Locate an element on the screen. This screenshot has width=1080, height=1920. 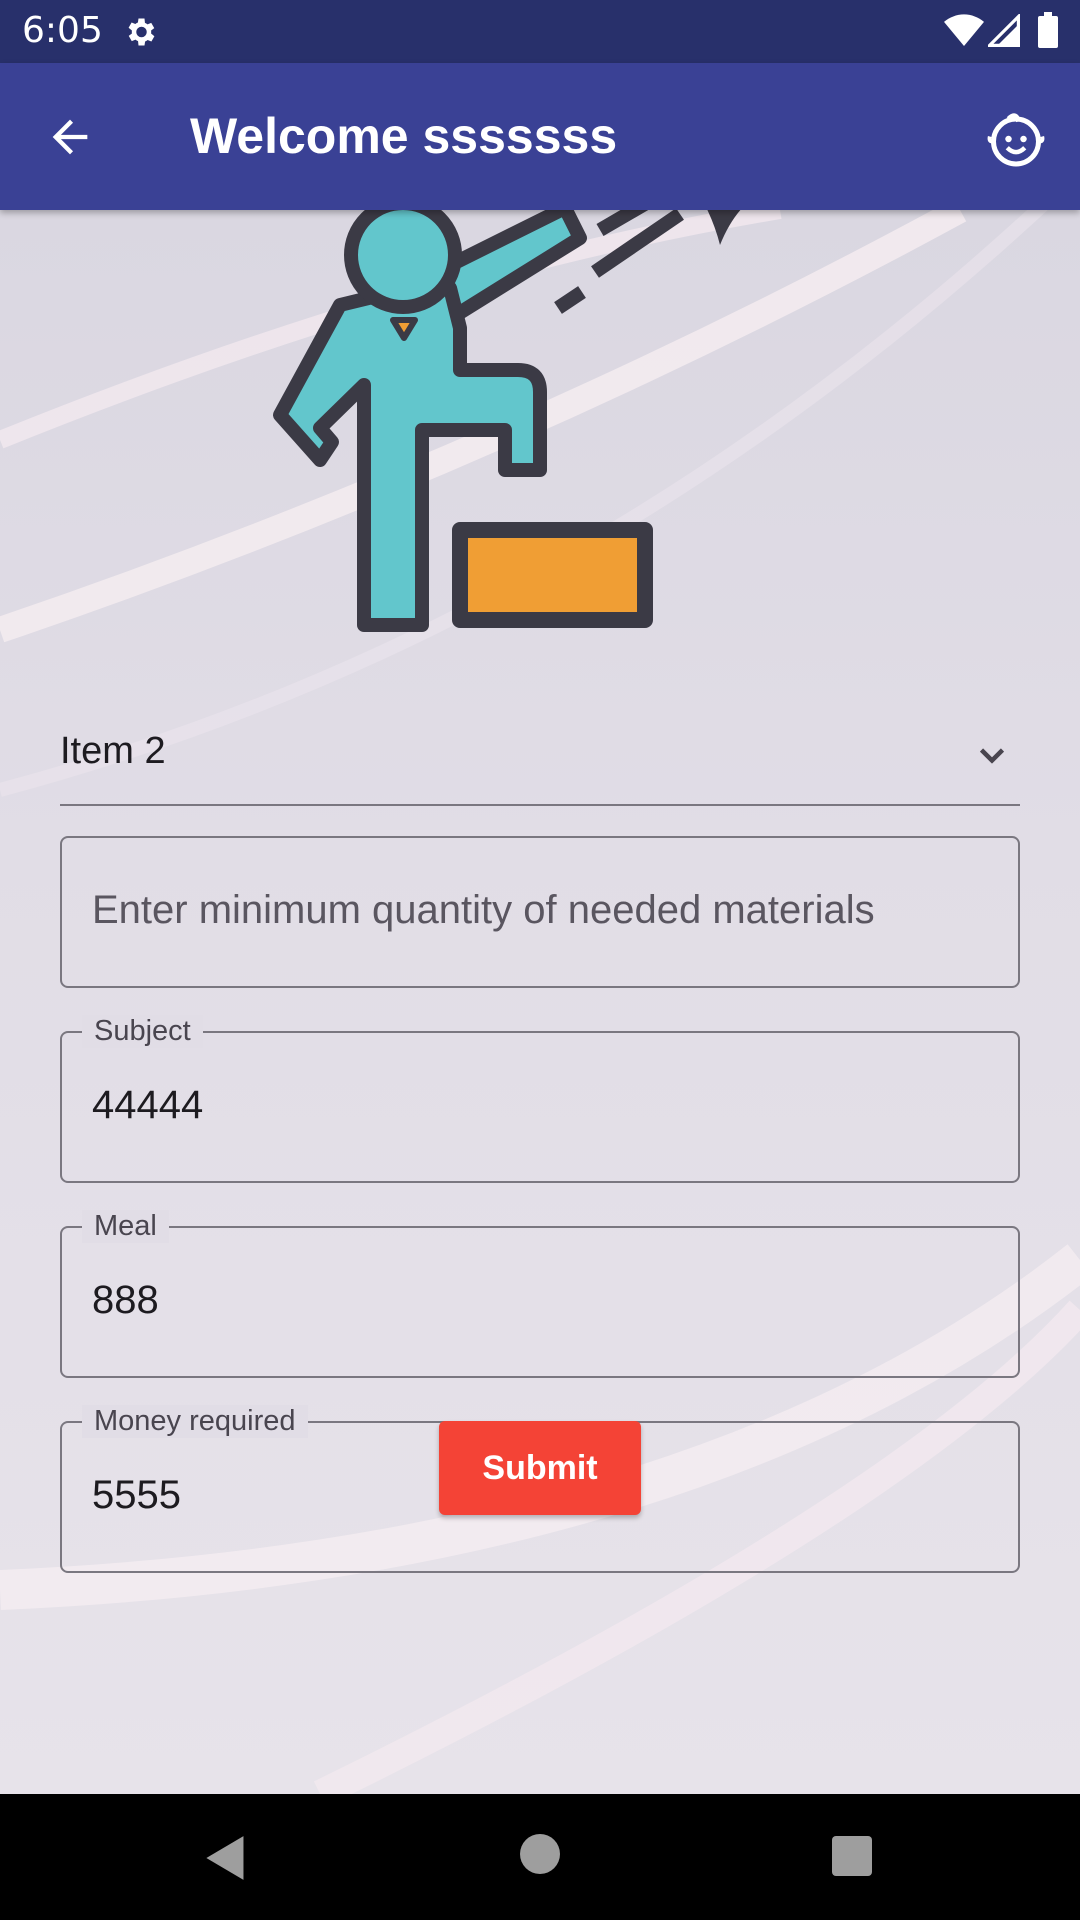
item-dropdown: Item 2 is located at coordinates (540, 743).